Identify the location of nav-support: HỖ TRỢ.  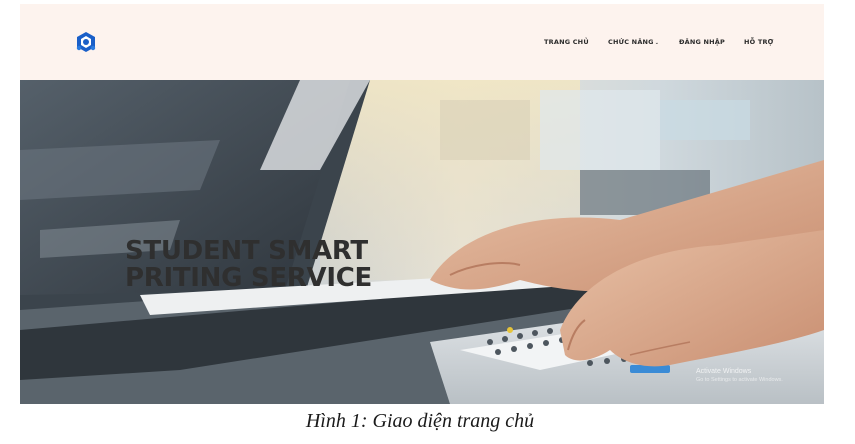
(759, 42).